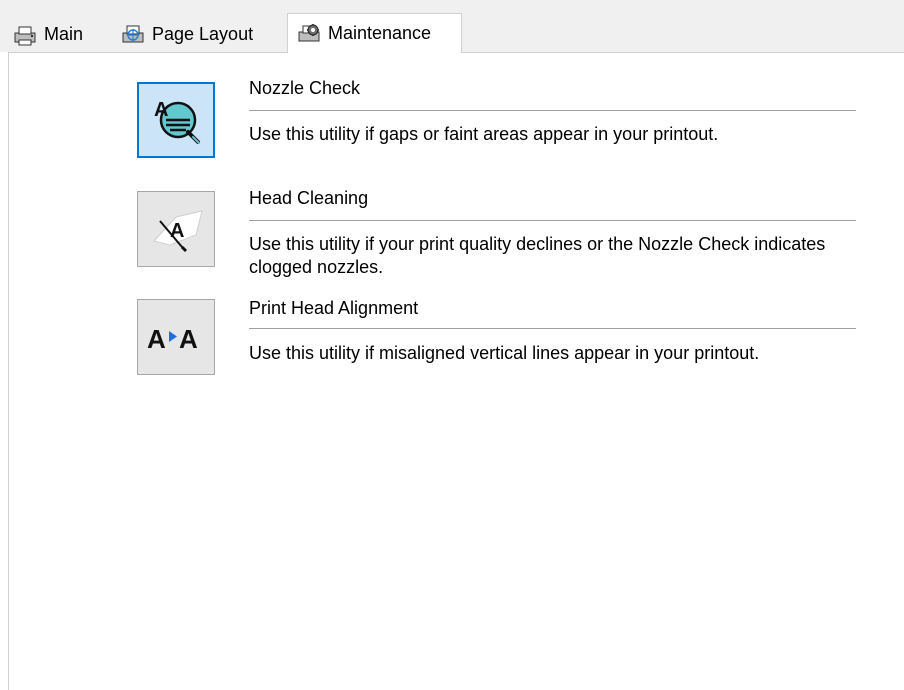 This screenshot has width=904, height=690. Describe the element at coordinates (380, 33) in the screenshot. I see `tab-maintenance-label: Maintenance` at that location.